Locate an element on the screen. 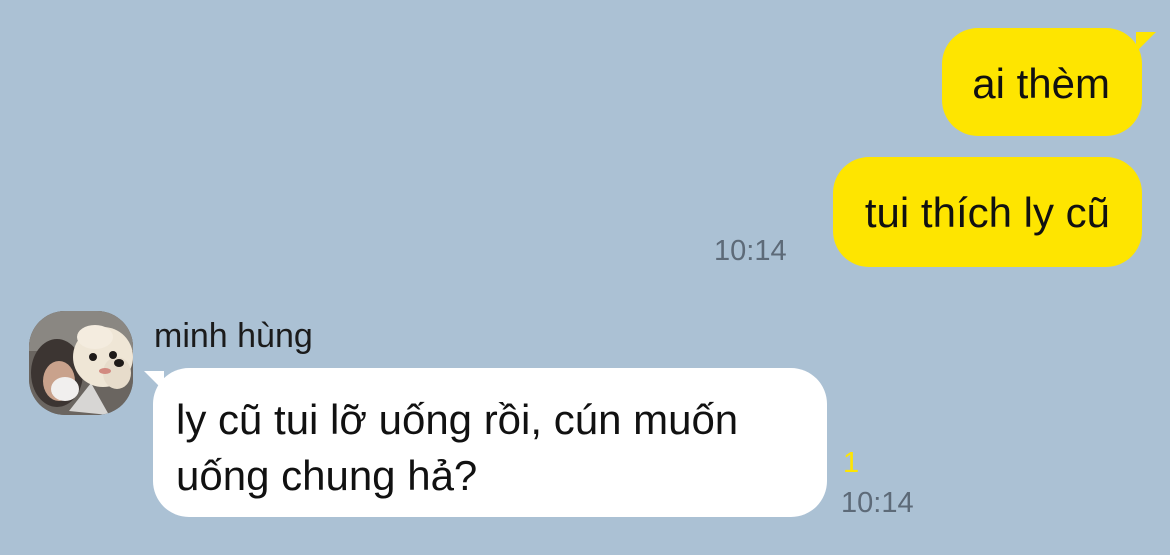  outgoing-message-bubble: ai thèm is located at coordinates (1042, 82).